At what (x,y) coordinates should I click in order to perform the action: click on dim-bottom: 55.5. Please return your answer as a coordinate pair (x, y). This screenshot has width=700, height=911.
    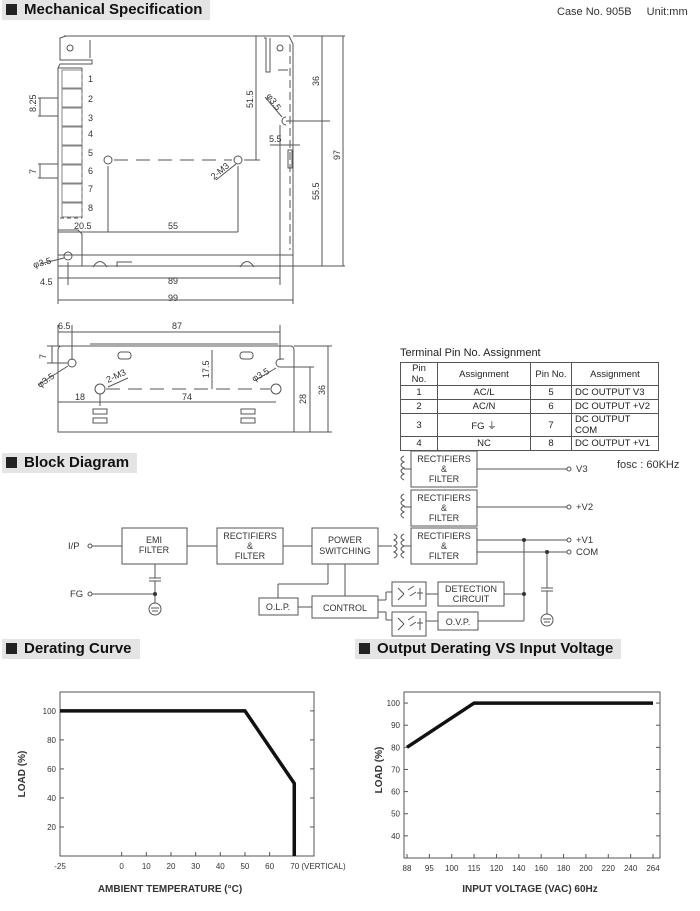
    Looking at the image, I should click on (316, 191).